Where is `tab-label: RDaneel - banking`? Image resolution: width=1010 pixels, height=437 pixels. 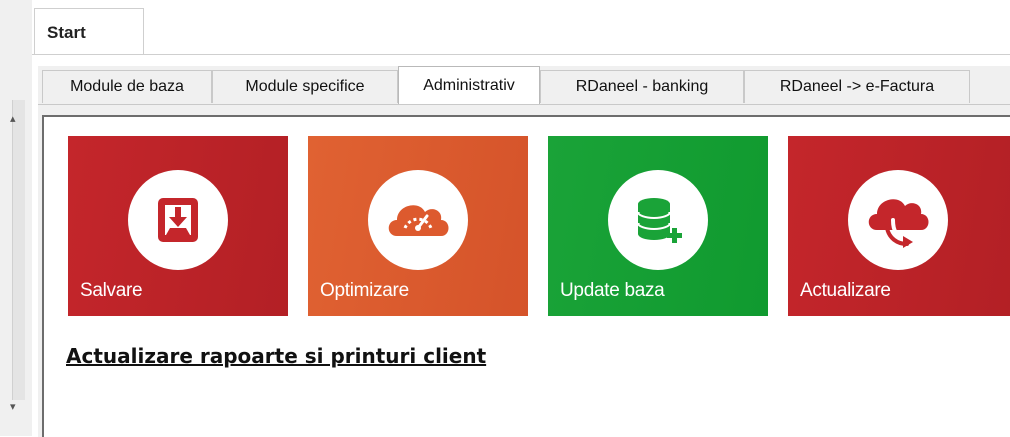
tab-label: RDaneel - banking is located at coordinates (642, 86).